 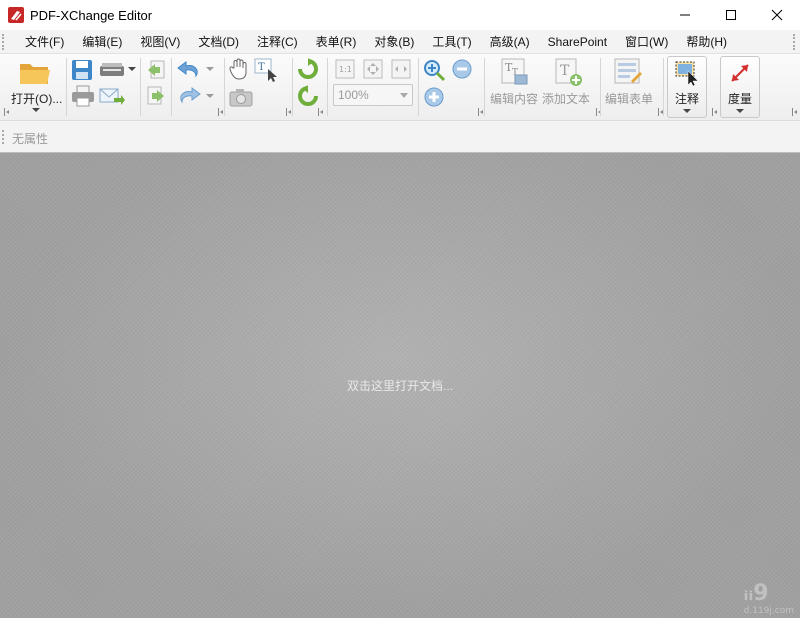 I want to click on comment-tool-label: 注释, so click(x=687, y=98).